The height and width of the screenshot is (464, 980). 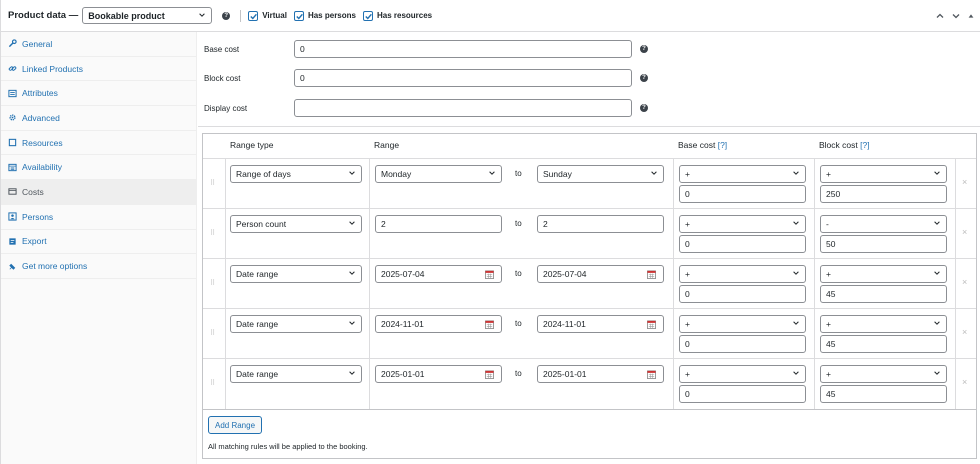 I want to click on block-cost-modifier-value: +, so click(x=828, y=324).